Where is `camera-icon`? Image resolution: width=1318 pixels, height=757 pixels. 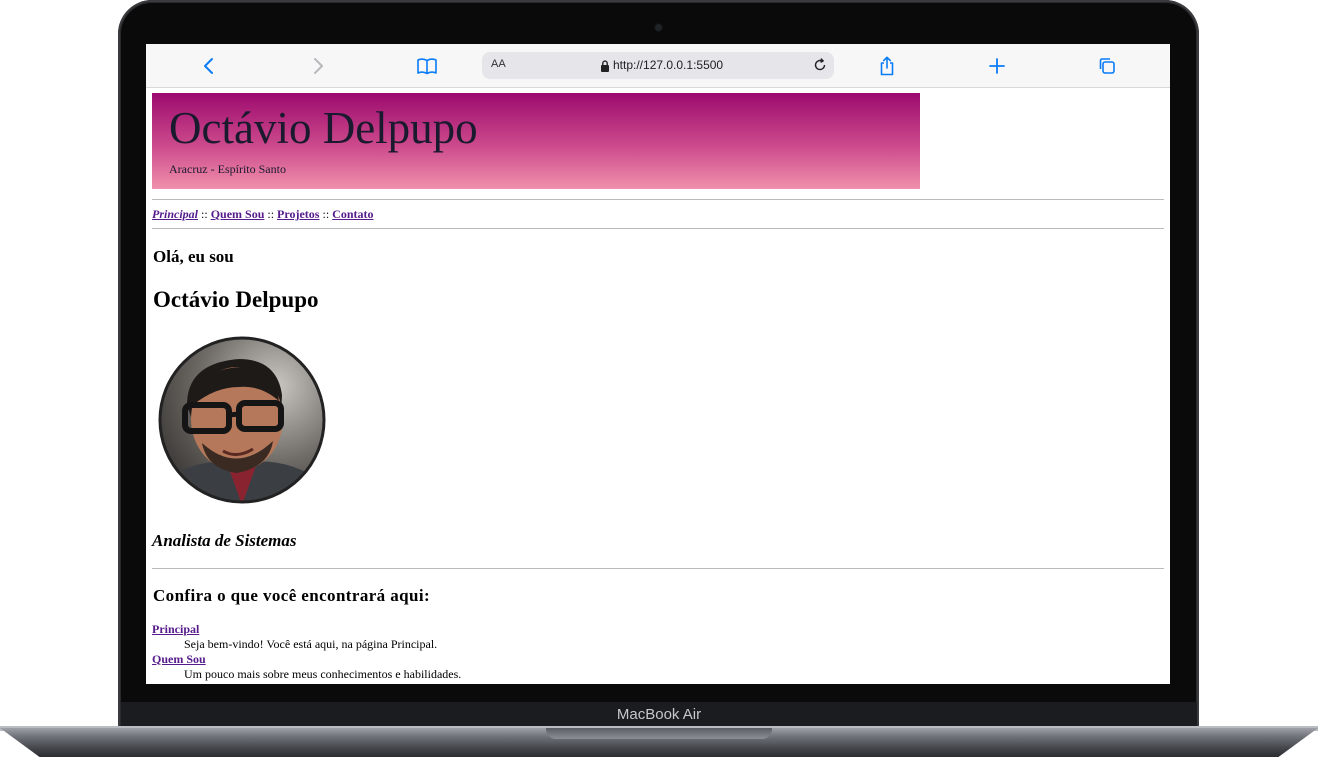 camera-icon is located at coordinates (658, 27).